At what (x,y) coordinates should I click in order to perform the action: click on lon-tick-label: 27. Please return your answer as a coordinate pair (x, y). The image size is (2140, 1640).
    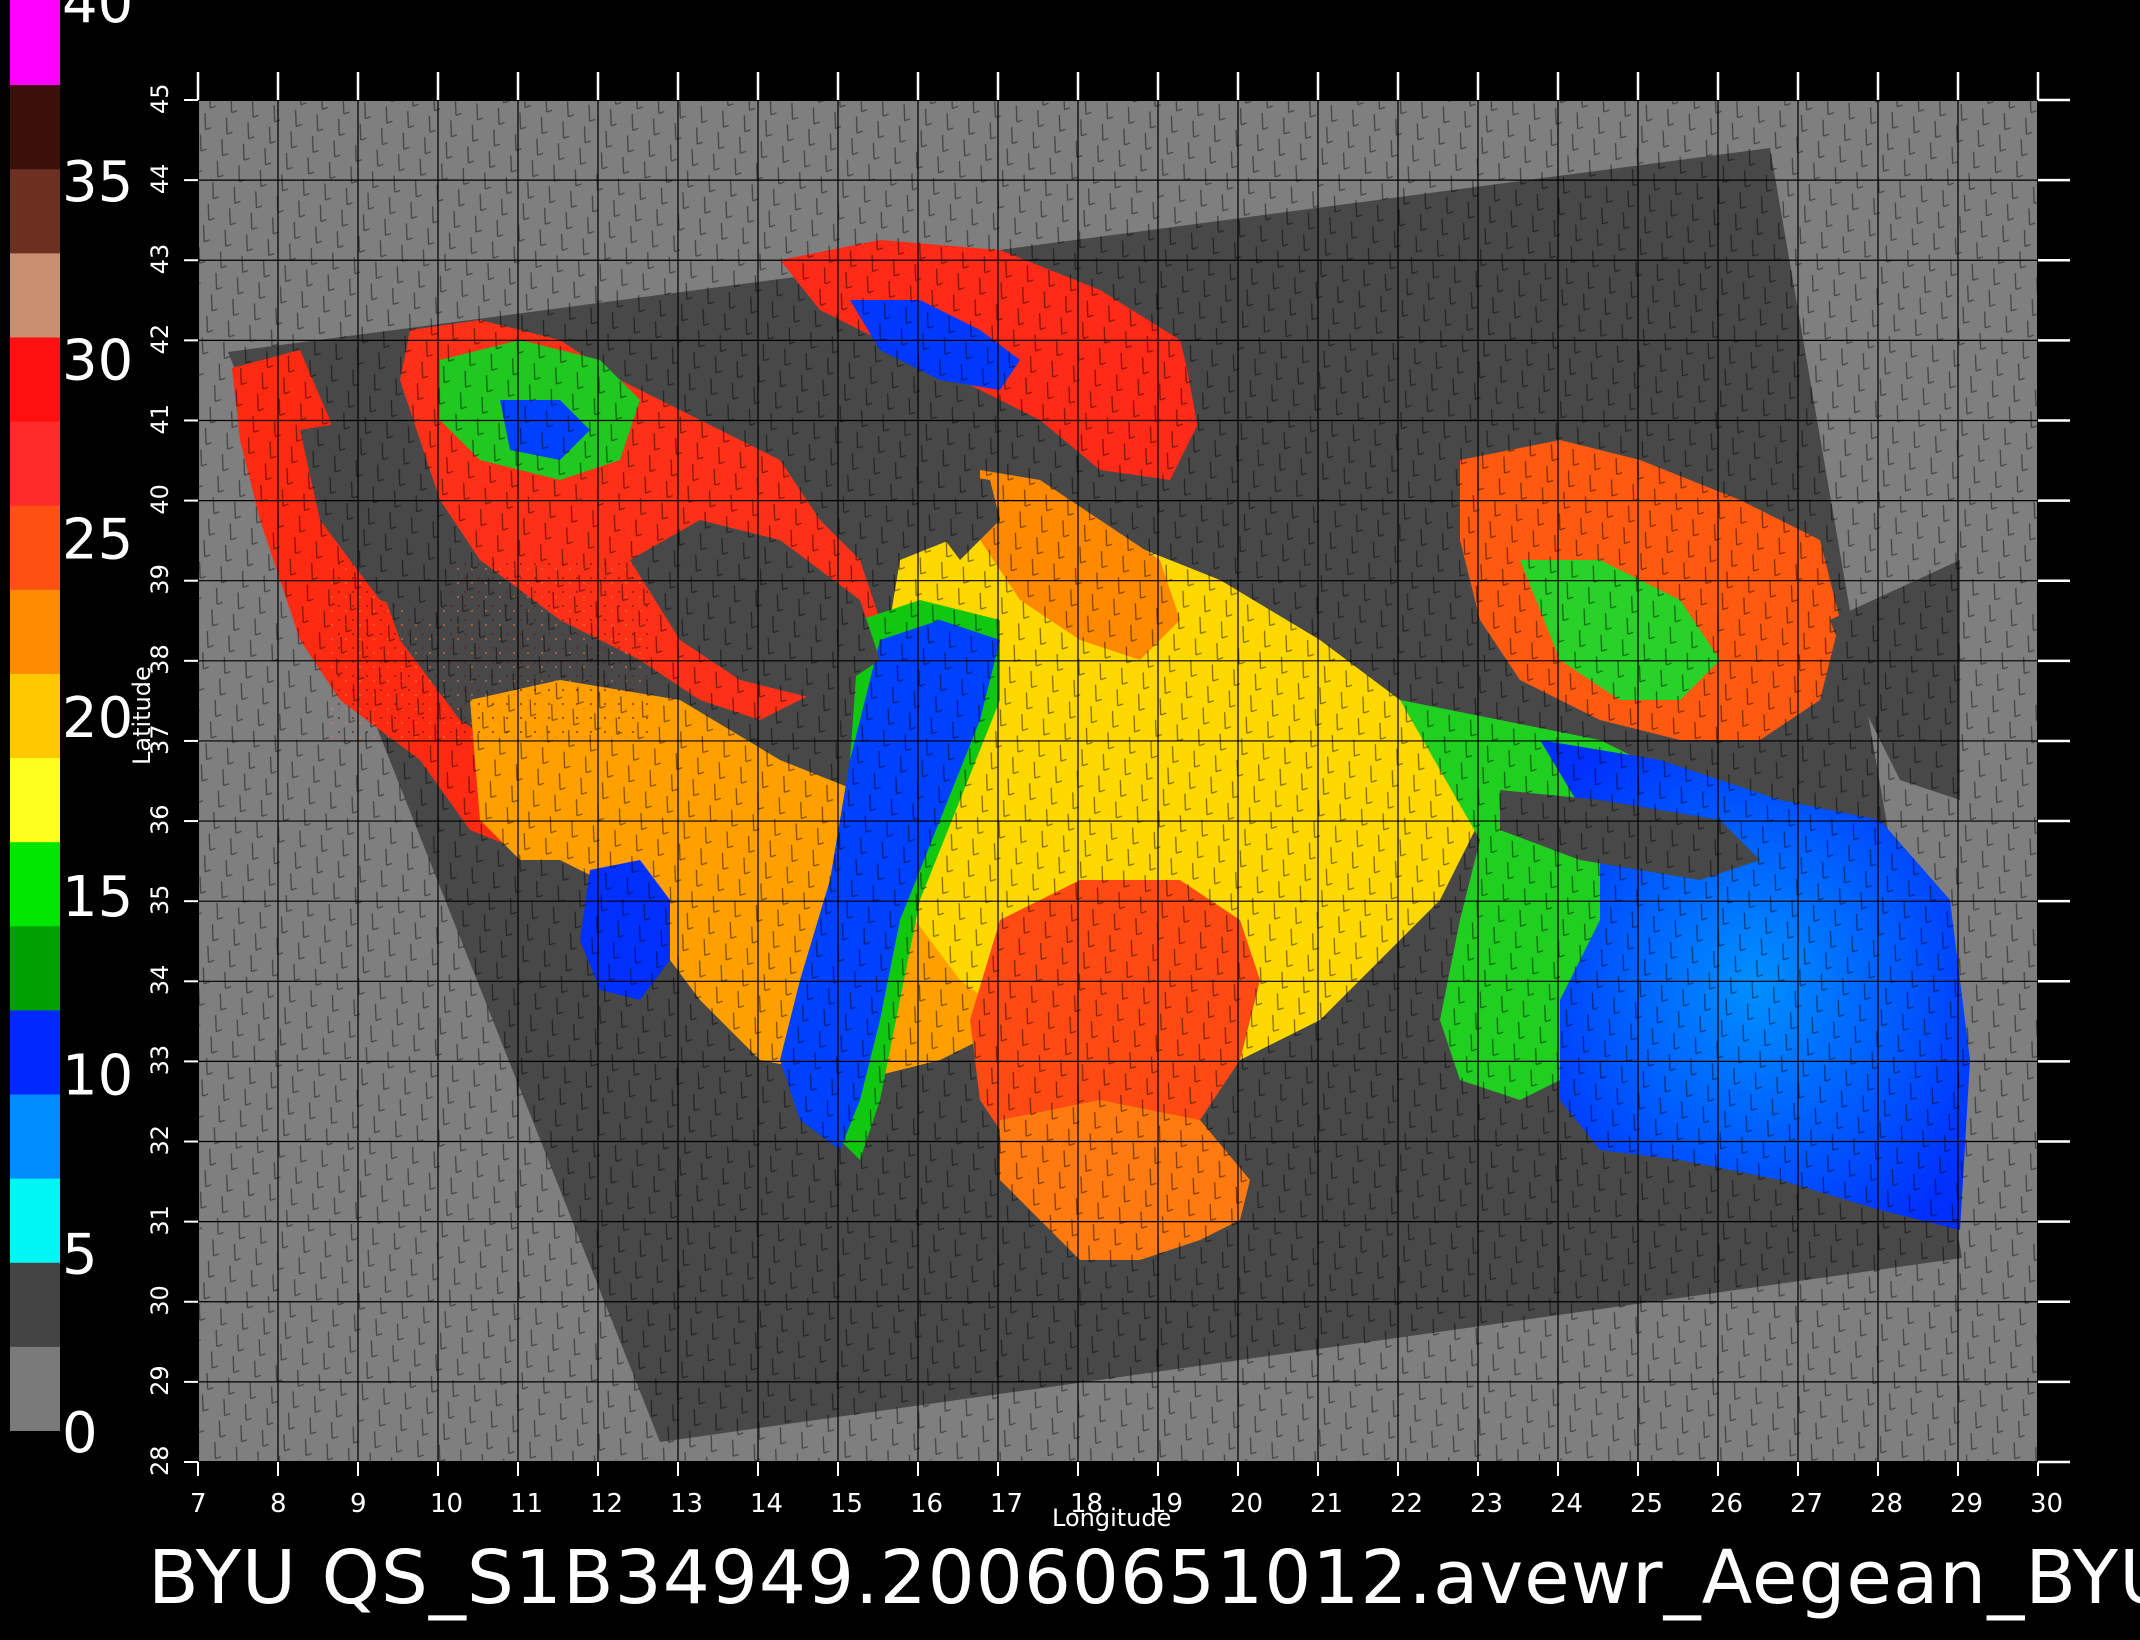
    Looking at the image, I should click on (1806, 1504).